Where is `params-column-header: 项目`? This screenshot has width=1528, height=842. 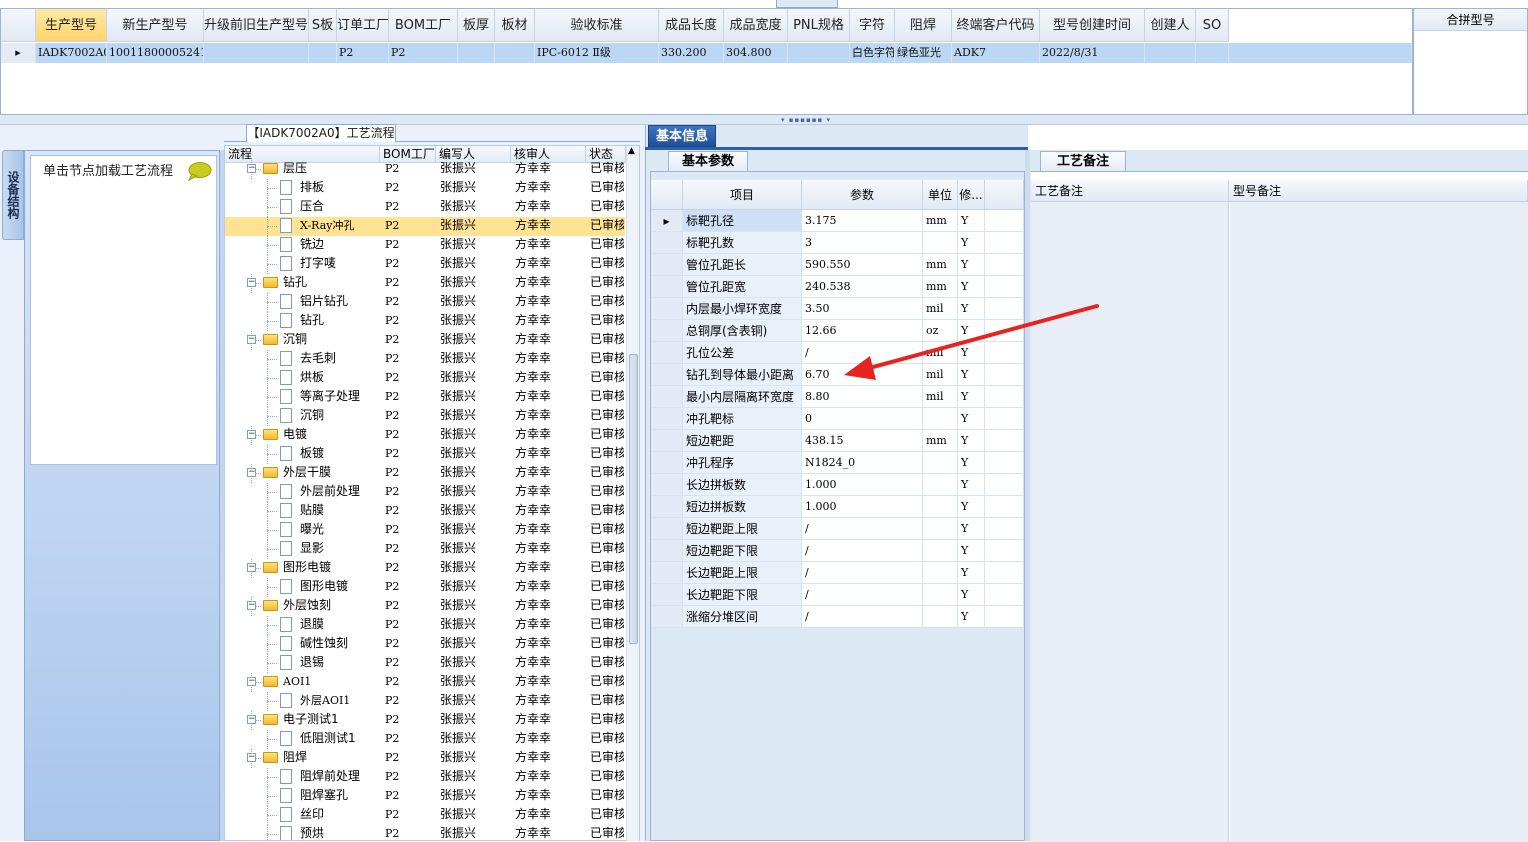 params-column-header: 项目 is located at coordinates (742, 195).